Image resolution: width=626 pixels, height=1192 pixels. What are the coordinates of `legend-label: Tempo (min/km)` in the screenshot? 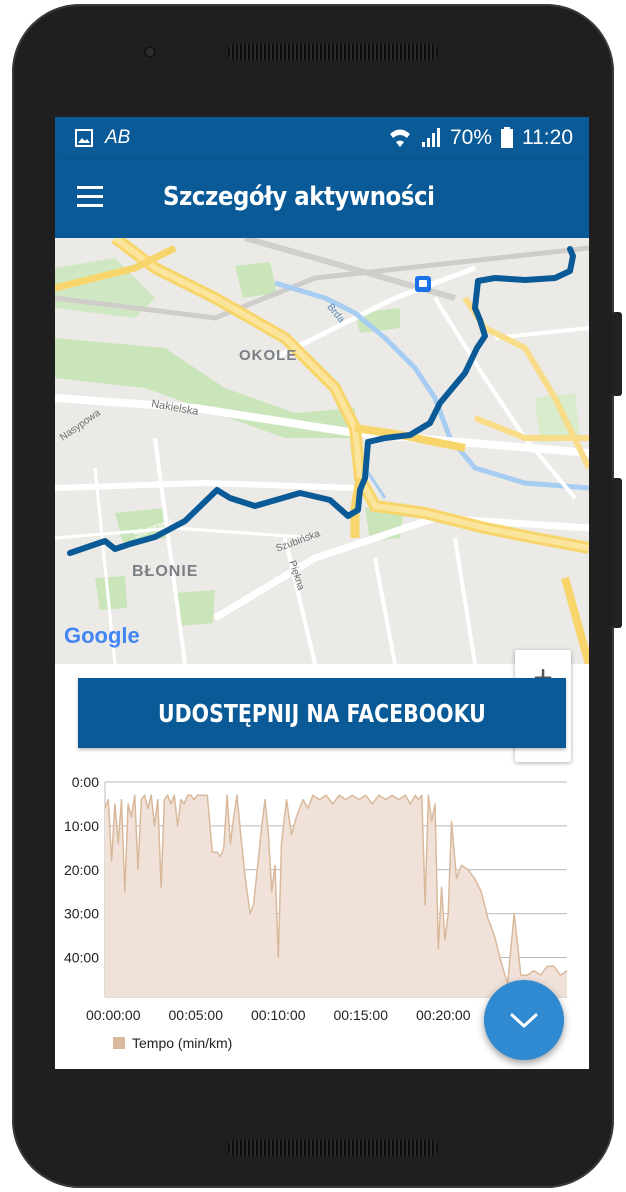 It's located at (182, 1043).